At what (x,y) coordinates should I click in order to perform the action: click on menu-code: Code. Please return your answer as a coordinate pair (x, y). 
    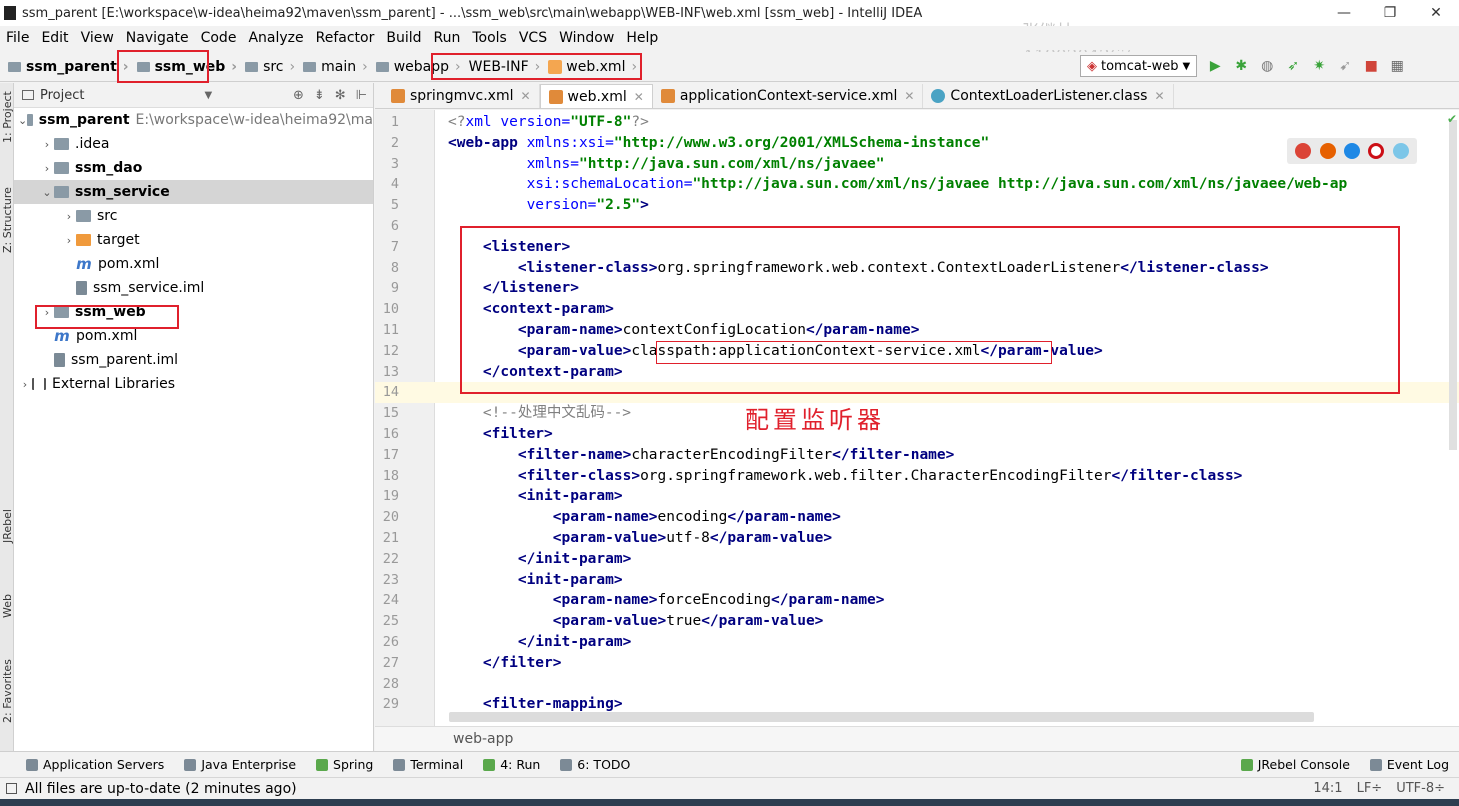
    Looking at the image, I should click on (219, 38).